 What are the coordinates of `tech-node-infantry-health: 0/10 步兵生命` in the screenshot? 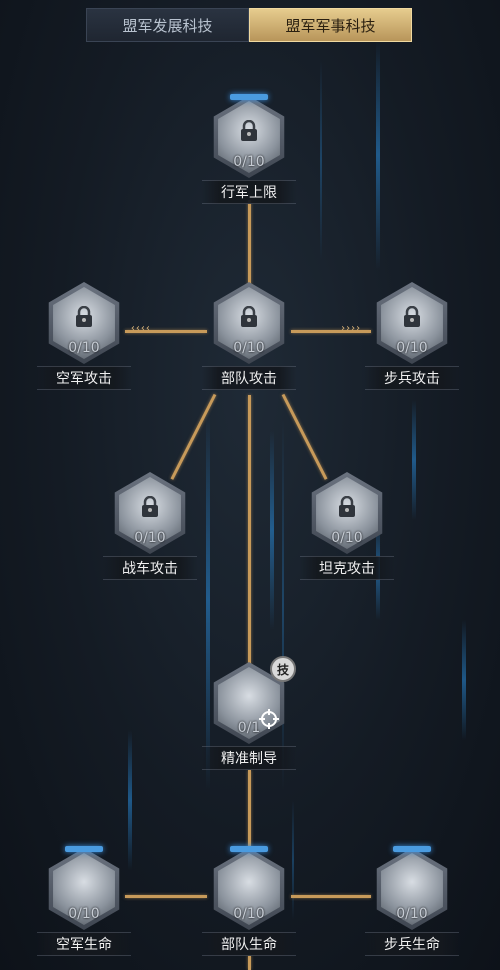 It's located at (412, 902).